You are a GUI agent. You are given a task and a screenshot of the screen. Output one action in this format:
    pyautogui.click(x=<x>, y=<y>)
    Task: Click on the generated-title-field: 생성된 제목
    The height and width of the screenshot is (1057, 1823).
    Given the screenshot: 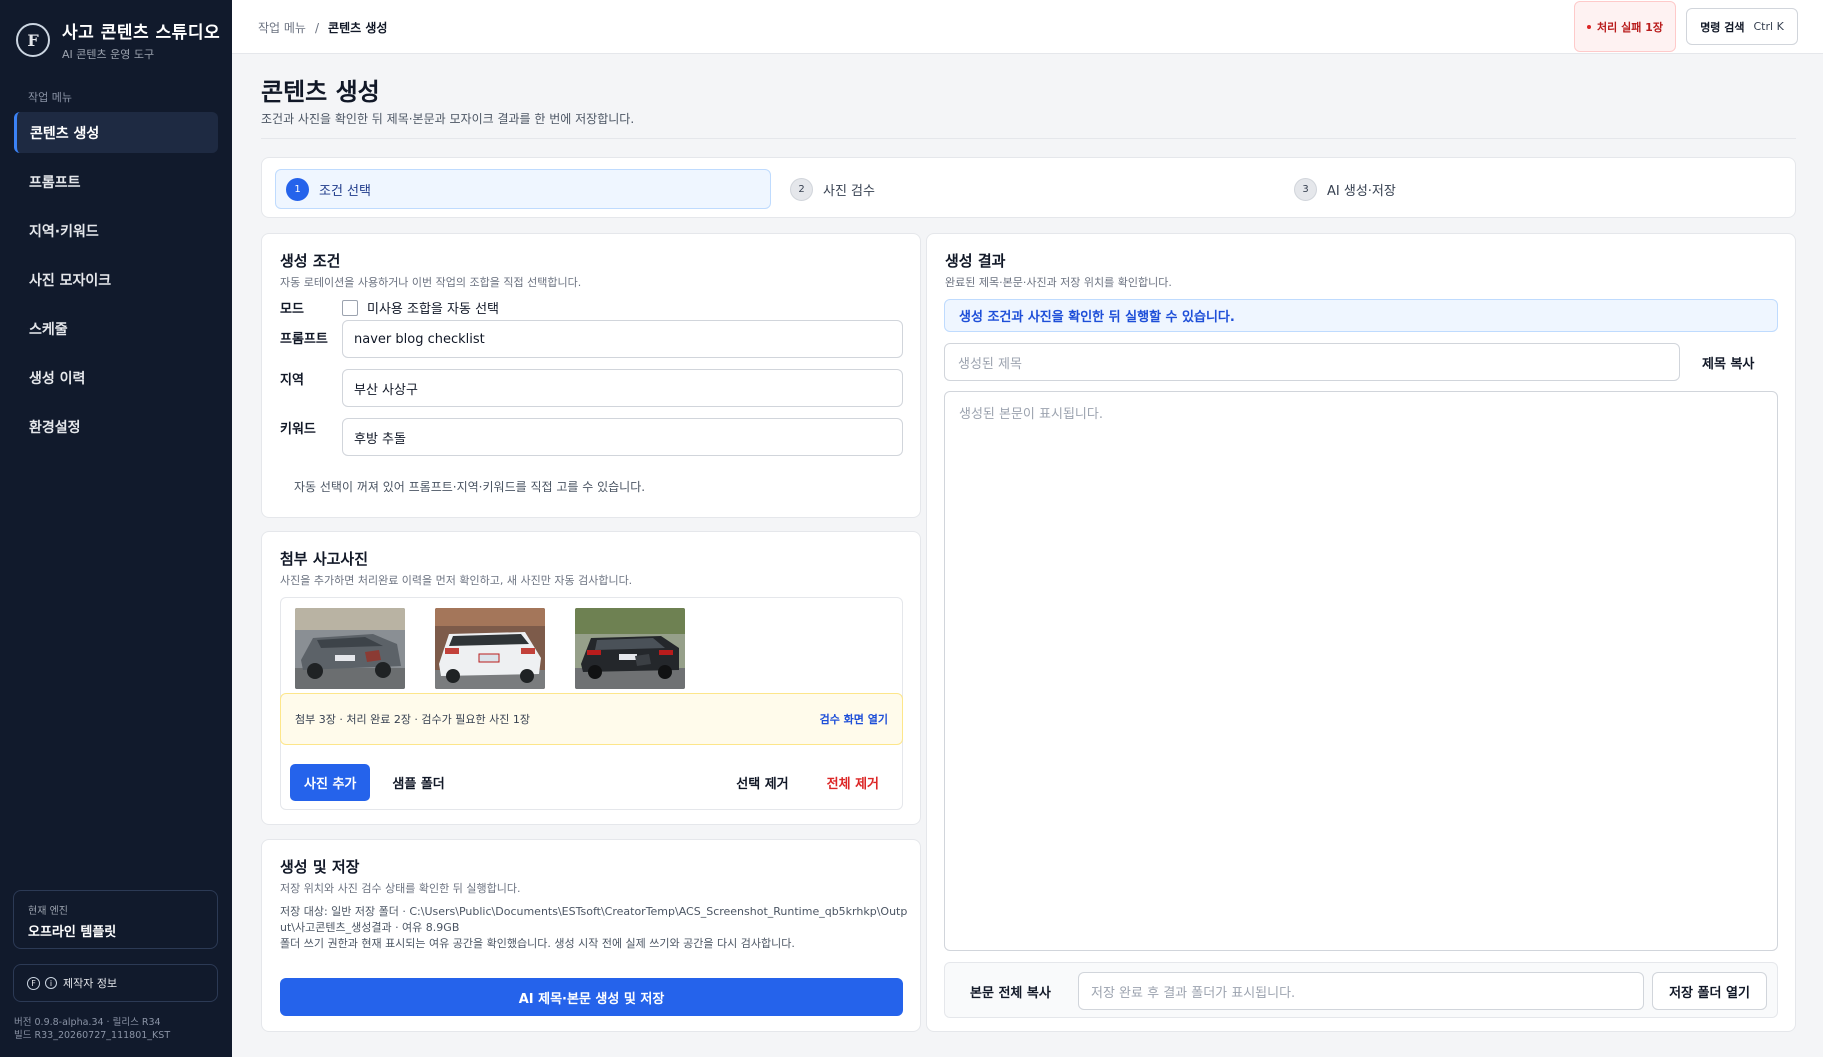 What is the action you would take?
    pyautogui.click(x=1312, y=362)
    